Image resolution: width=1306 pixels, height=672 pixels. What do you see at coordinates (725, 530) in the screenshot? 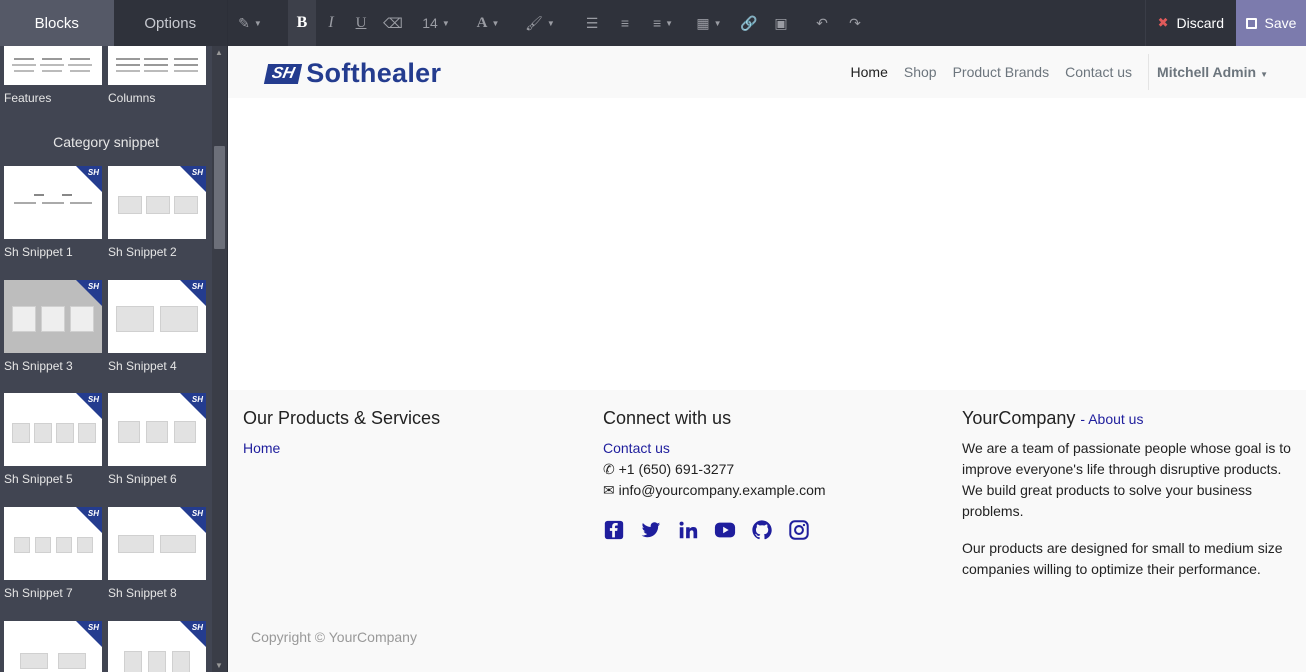
I see `youtube-icon` at bounding box center [725, 530].